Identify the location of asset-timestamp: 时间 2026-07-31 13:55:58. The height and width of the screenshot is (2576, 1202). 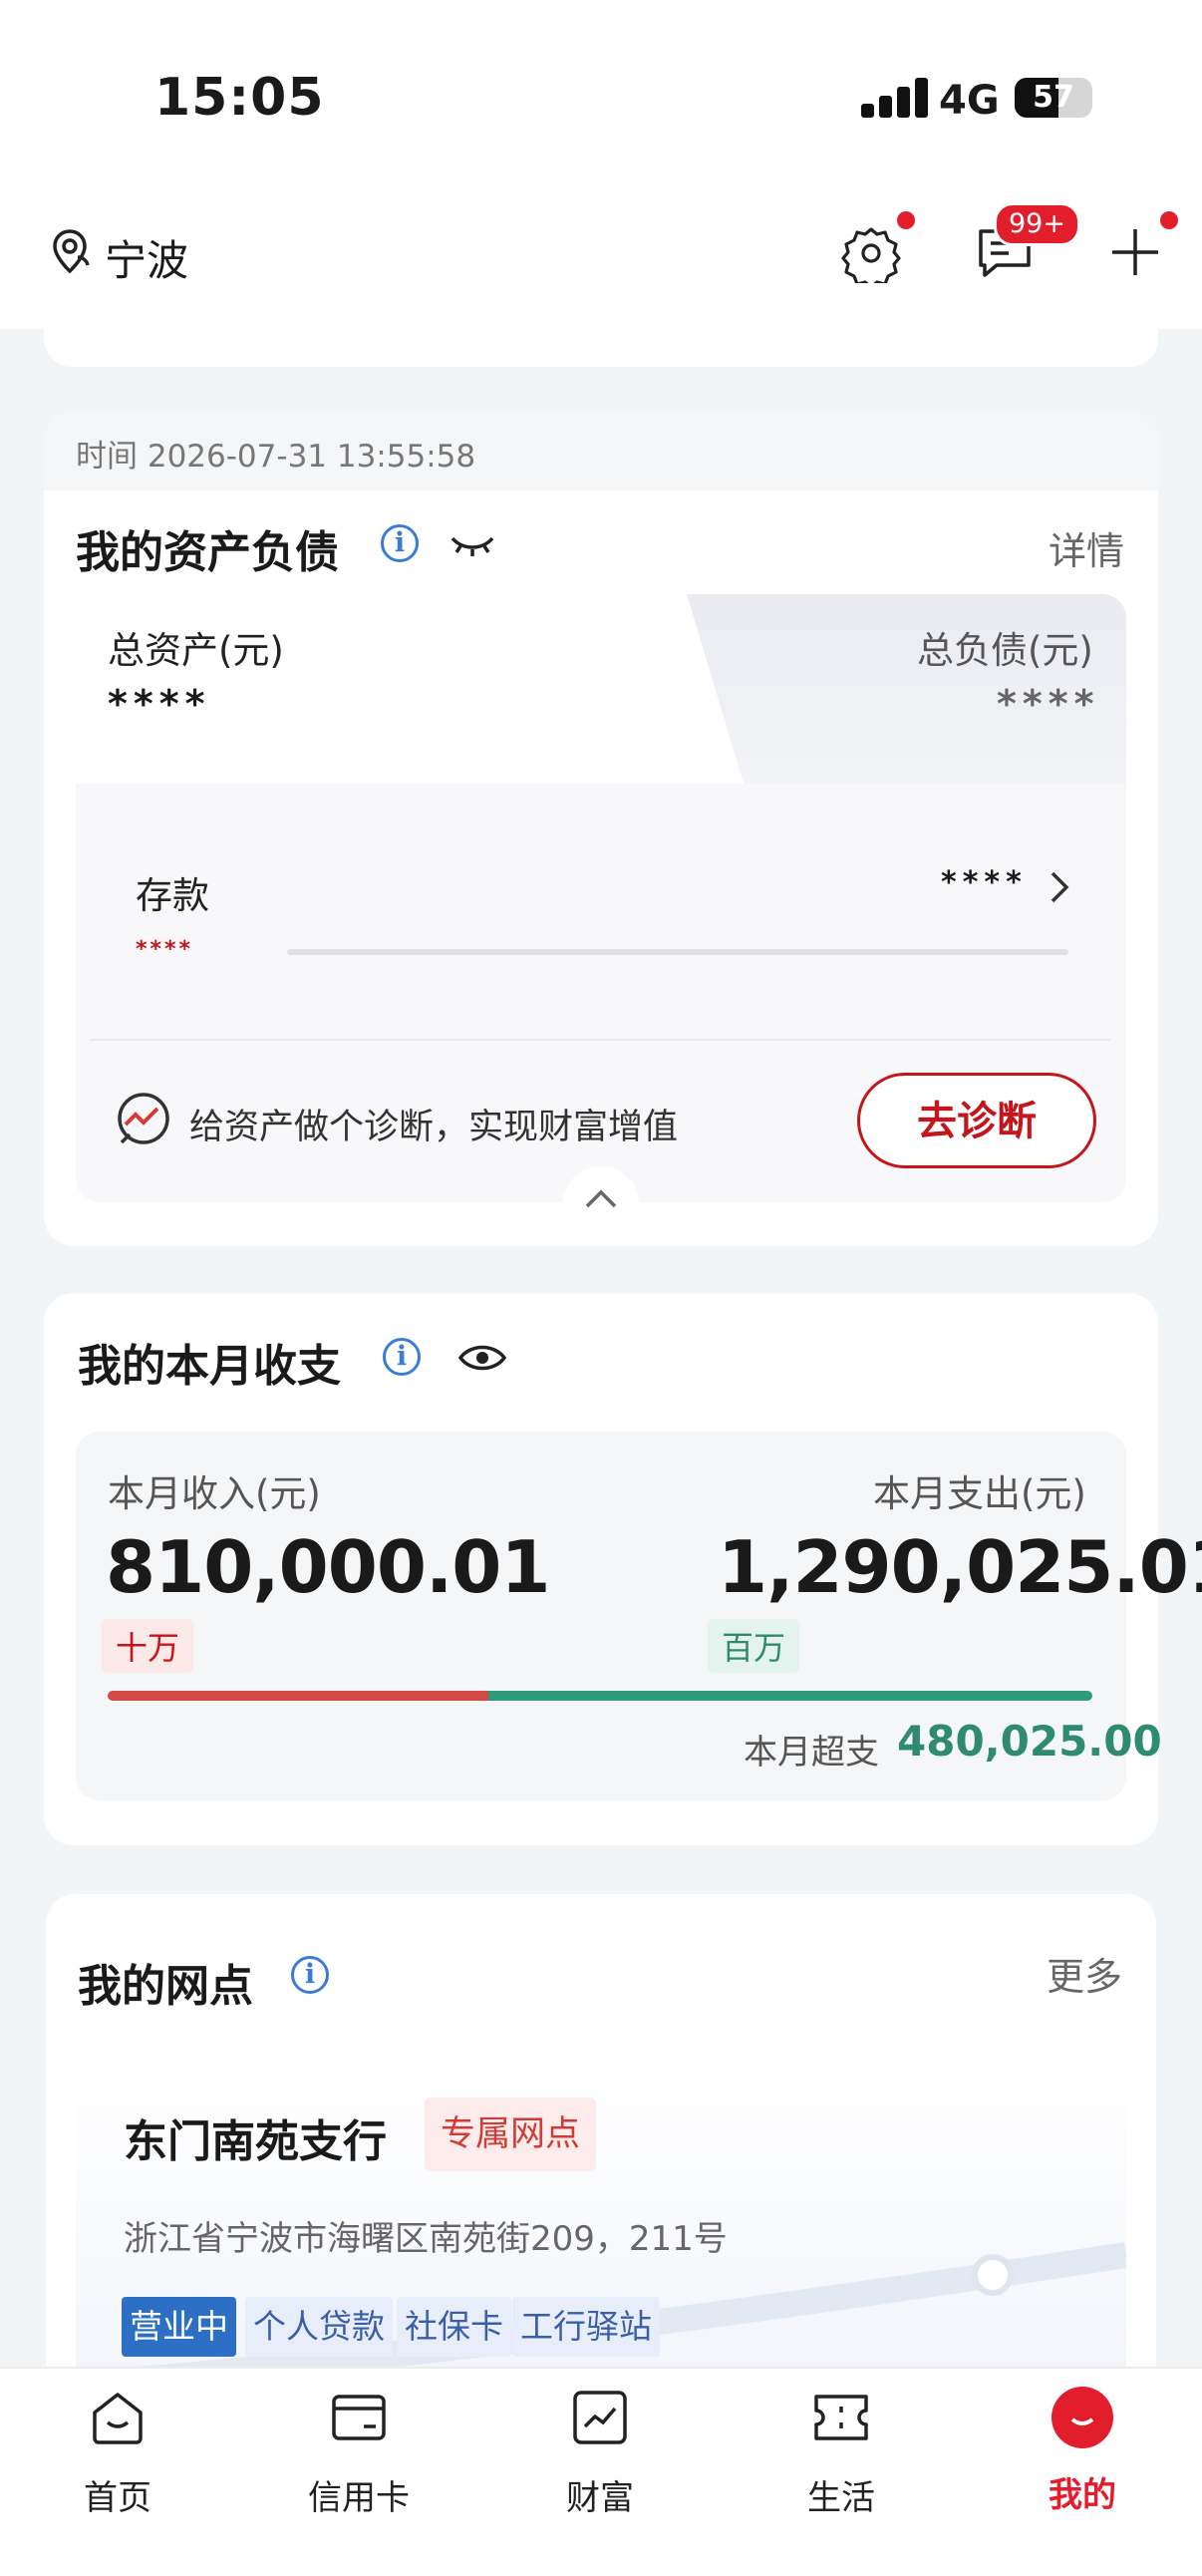
(276, 457).